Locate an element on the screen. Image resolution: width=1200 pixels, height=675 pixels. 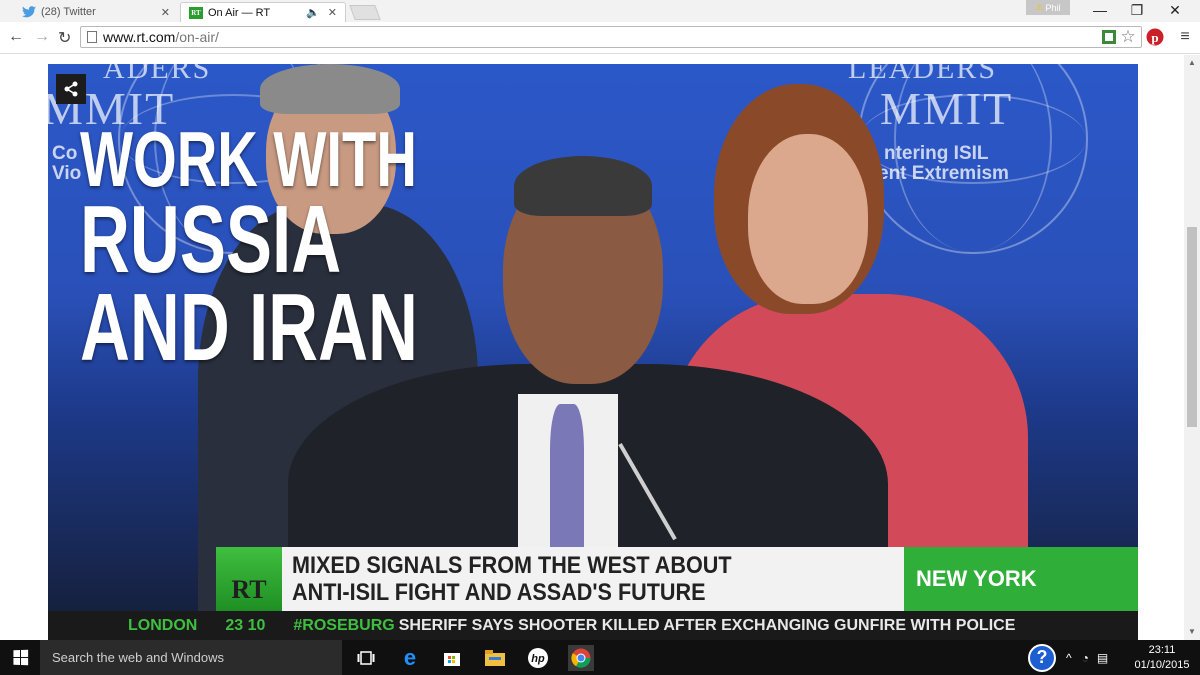
svg-text: hp is located at coordinates (538, 659).